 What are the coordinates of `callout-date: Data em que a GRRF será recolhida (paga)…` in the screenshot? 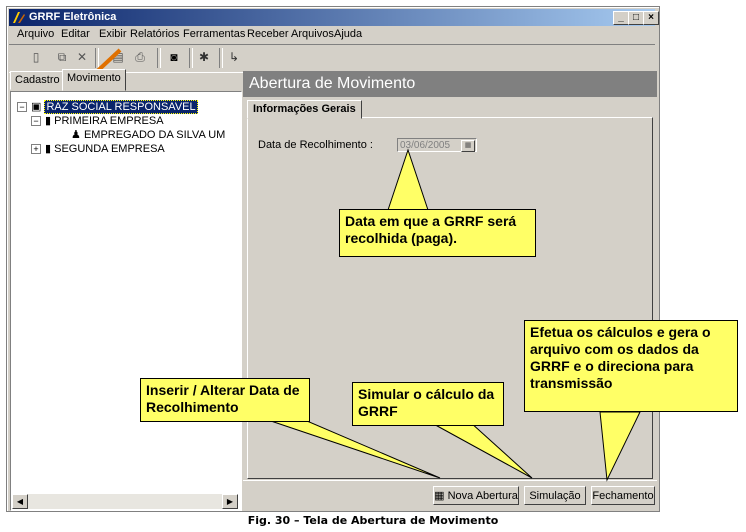 It's located at (437, 233).